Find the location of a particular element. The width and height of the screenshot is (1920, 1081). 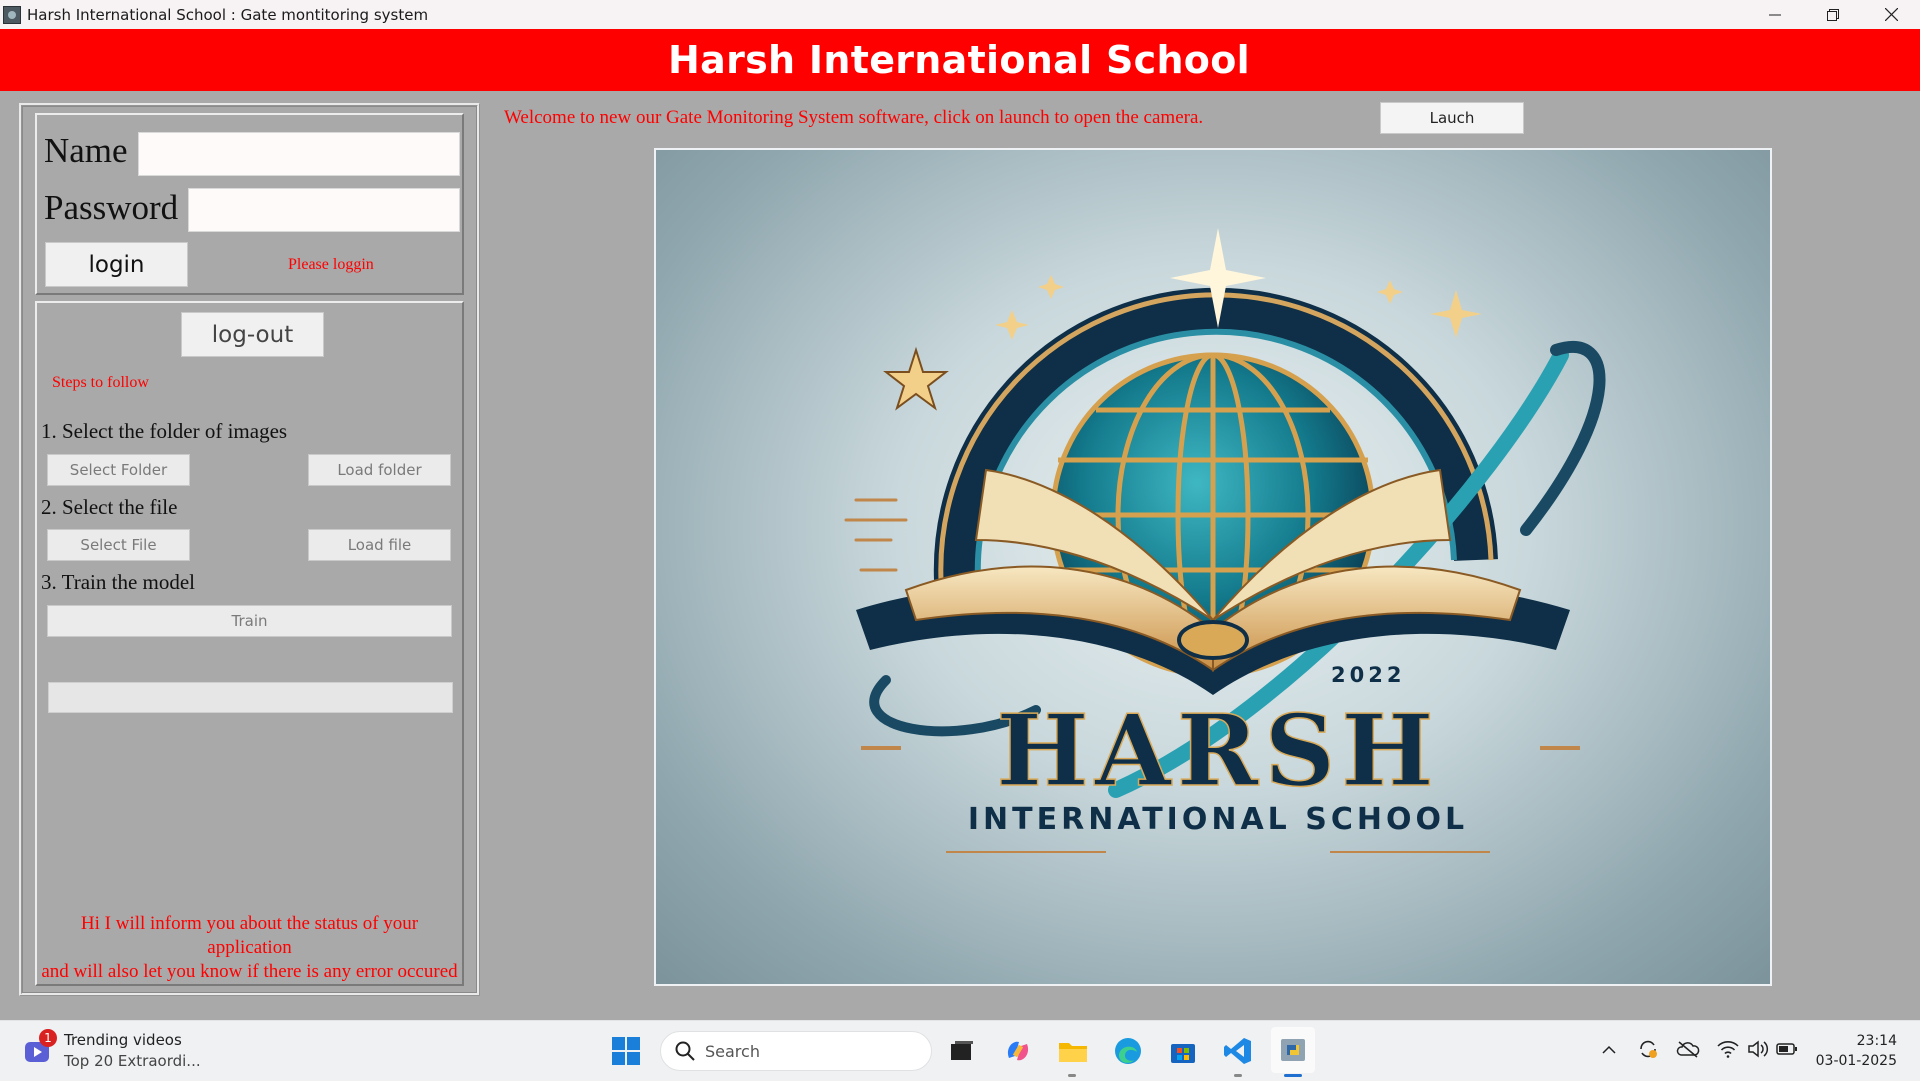

minimize-button is located at coordinates (1775, 14).